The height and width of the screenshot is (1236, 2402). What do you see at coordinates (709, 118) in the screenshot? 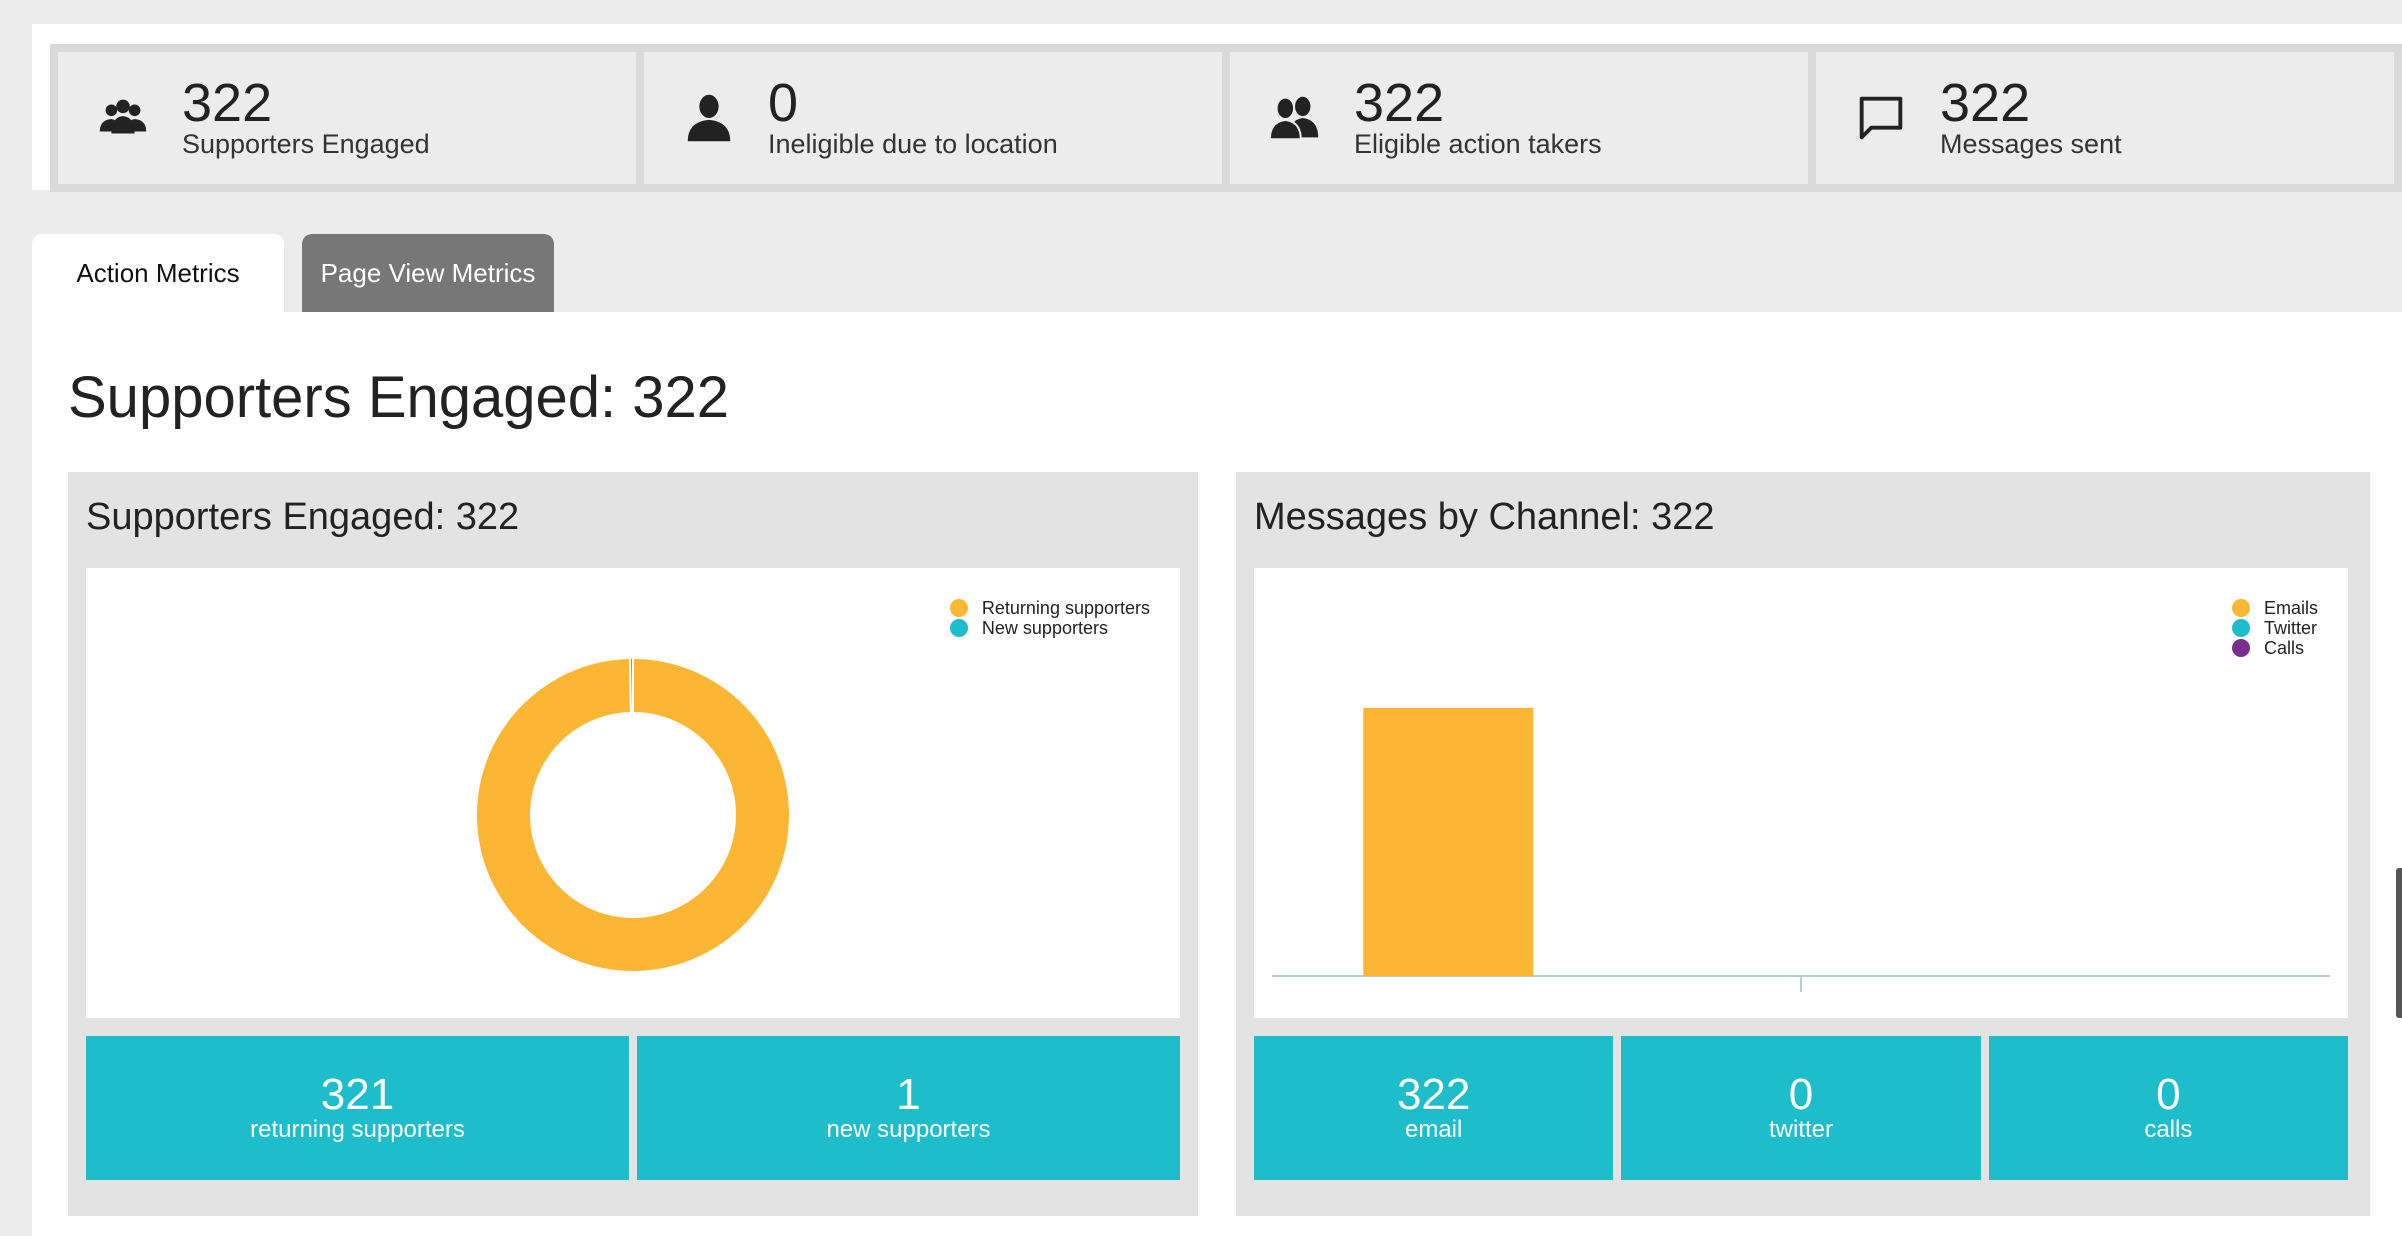
I see `person-icon` at bounding box center [709, 118].